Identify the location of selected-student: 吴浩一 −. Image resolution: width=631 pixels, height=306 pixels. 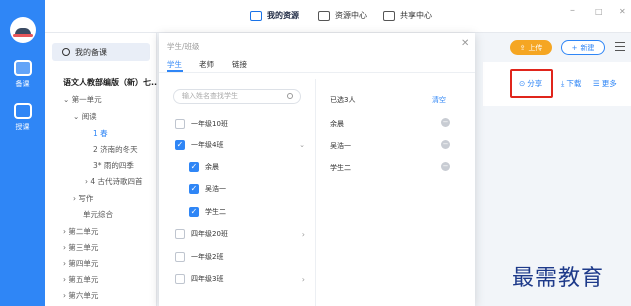
(390, 145).